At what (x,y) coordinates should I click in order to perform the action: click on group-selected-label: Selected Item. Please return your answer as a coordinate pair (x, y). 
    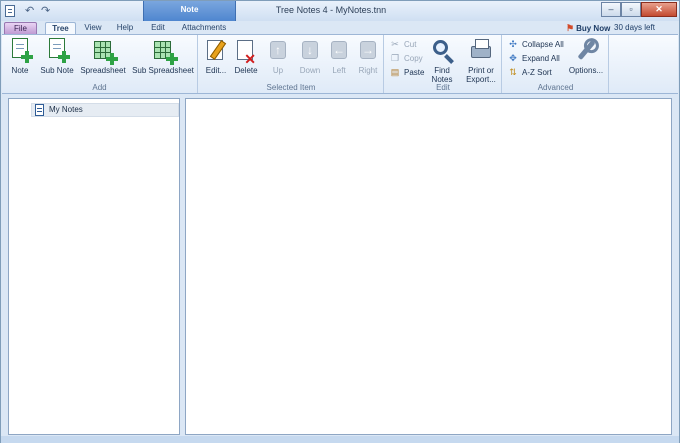
    Looking at the image, I should click on (291, 87).